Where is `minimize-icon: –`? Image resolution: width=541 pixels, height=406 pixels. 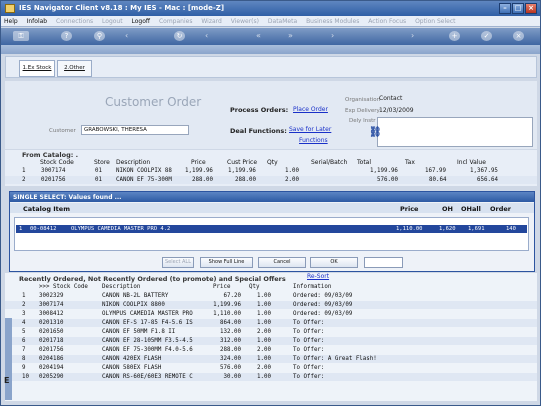 minimize-icon: – is located at coordinates (505, 8).